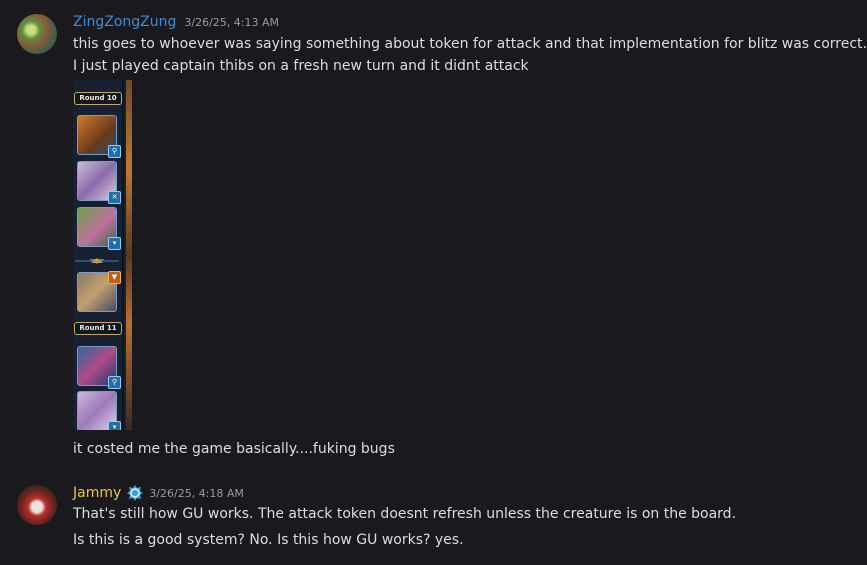  Describe the element at coordinates (196, 493) in the screenshot. I see `timestamp: 3/26/25, 4:18 AM` at that location.